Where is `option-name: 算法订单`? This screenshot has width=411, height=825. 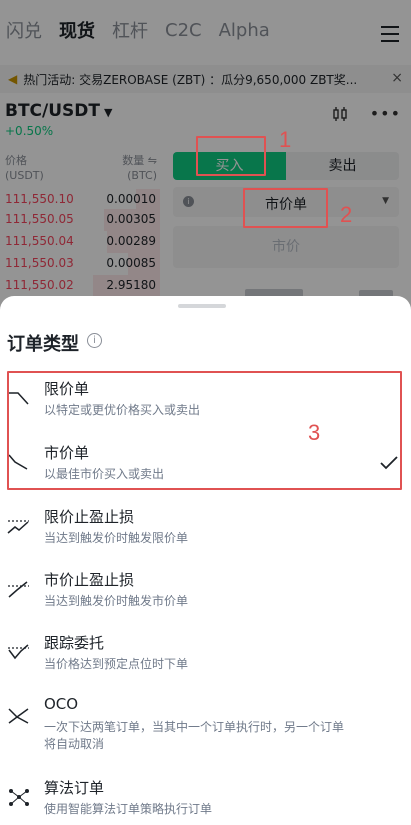
option-name: 算法订单 is located at coordinates (74, 788).